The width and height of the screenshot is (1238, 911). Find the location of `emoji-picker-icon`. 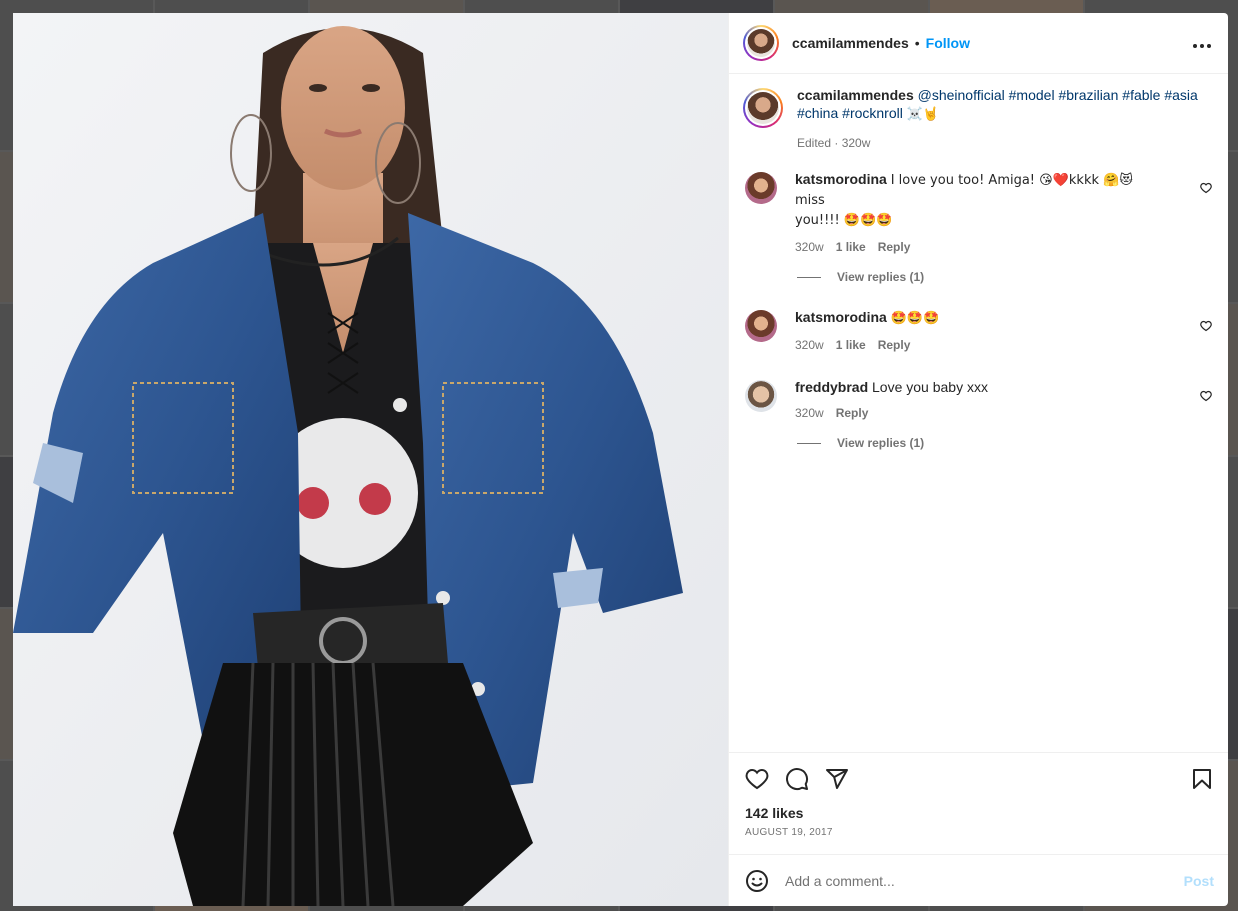

emoji-picker-icon is located at coordinates (757, 881).